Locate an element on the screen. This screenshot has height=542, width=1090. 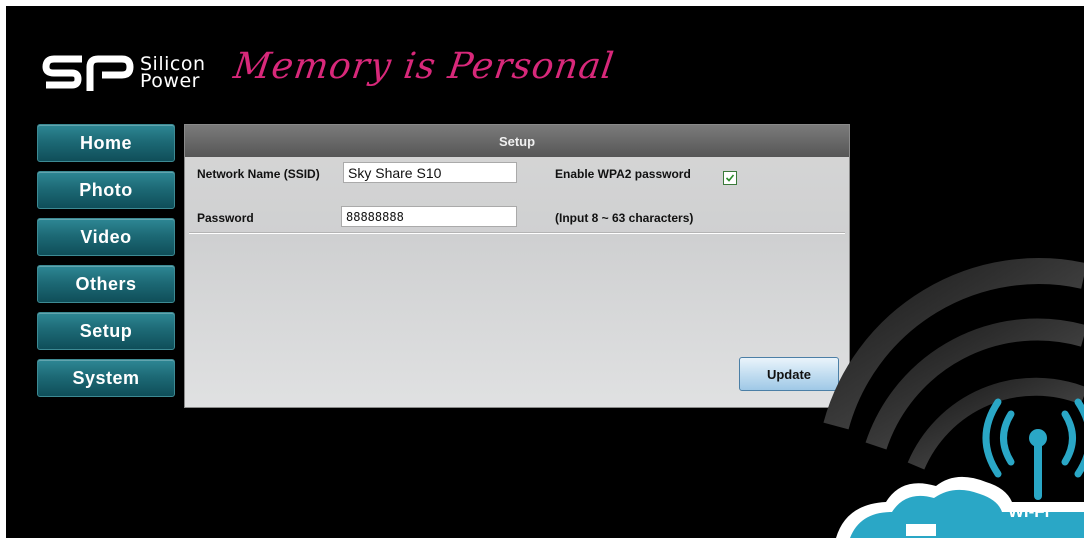
sidebar-item-system: System is located at coordinates (106, 378).